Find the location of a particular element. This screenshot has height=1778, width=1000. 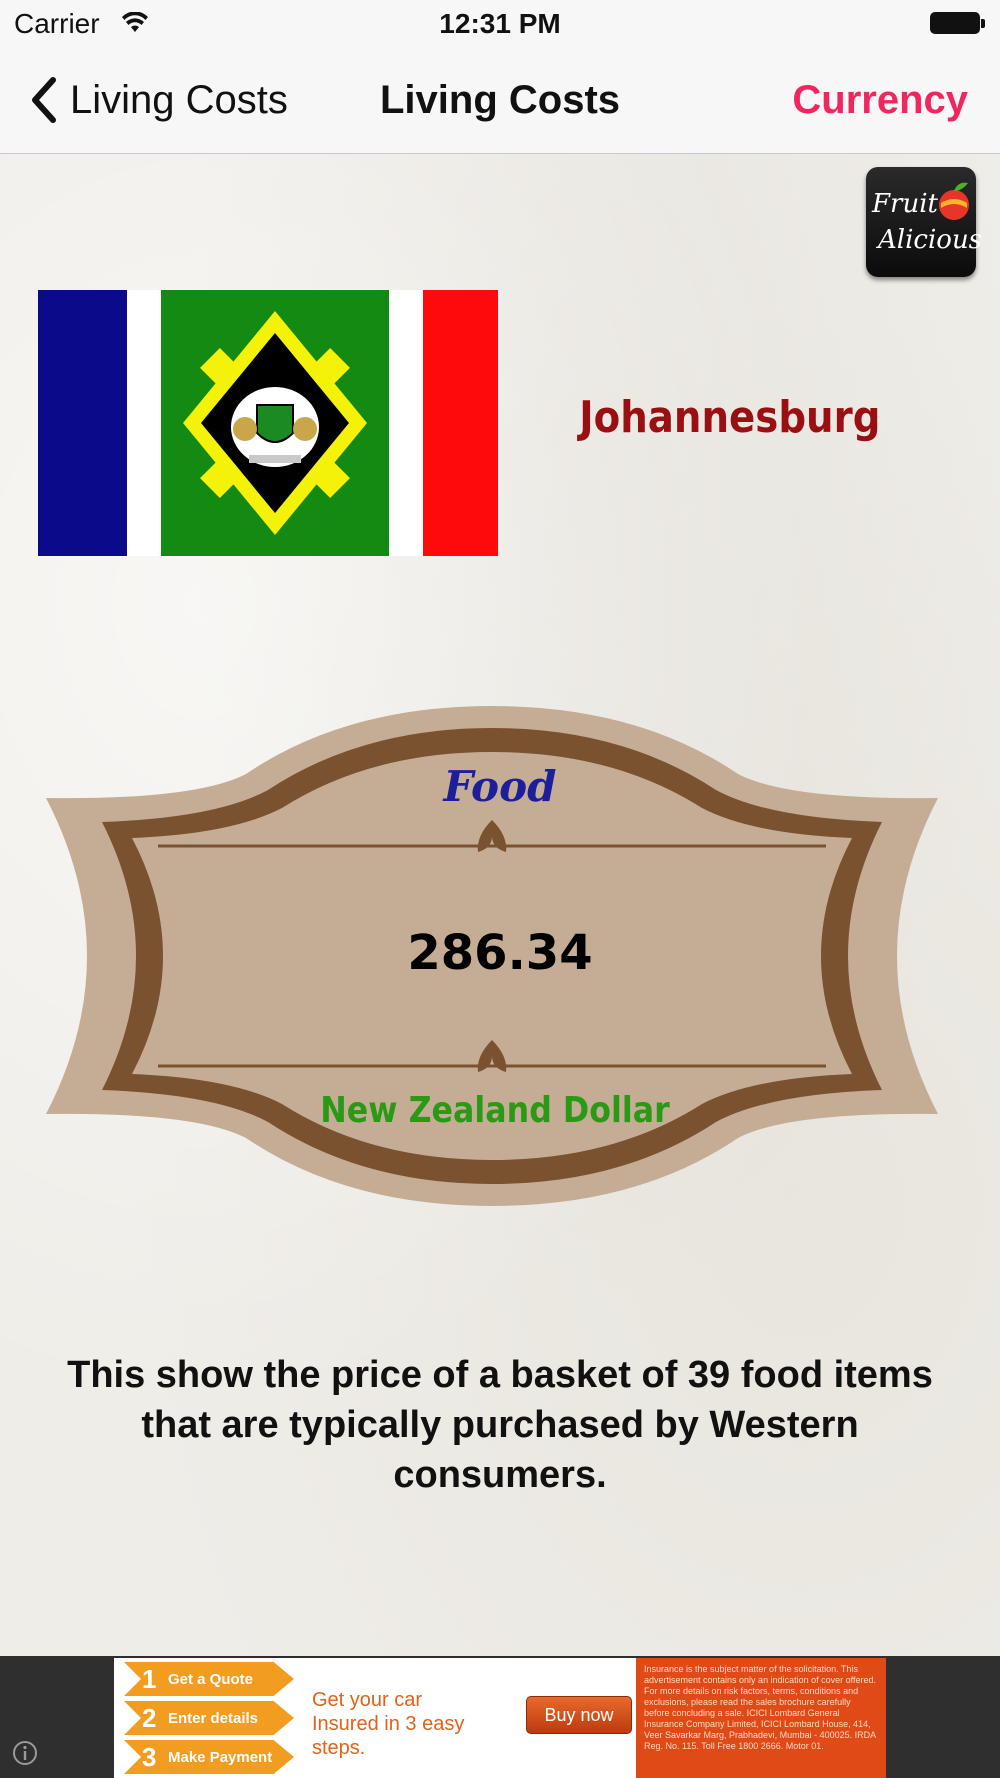

app-logo: Fruit Alicious is located at coordinates (924, 222).